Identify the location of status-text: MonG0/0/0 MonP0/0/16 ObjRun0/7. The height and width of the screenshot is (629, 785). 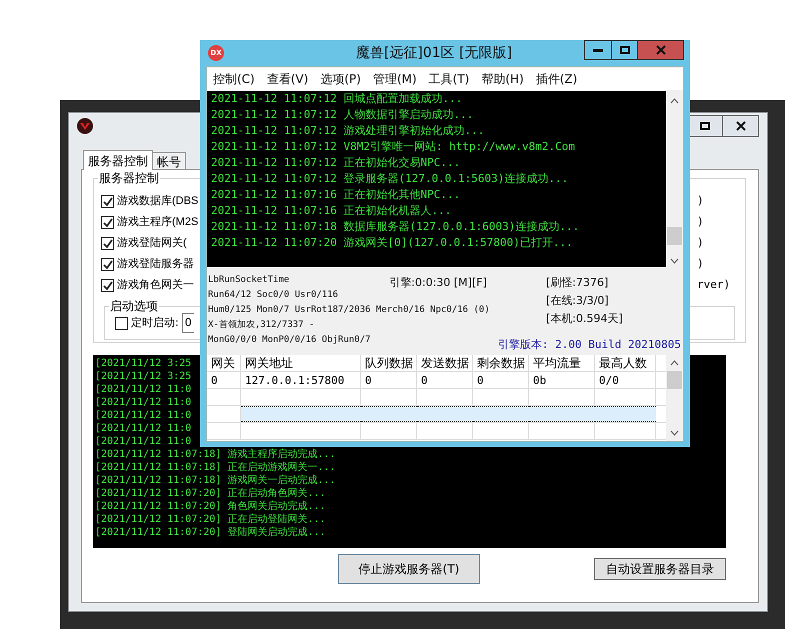
(289, 340).